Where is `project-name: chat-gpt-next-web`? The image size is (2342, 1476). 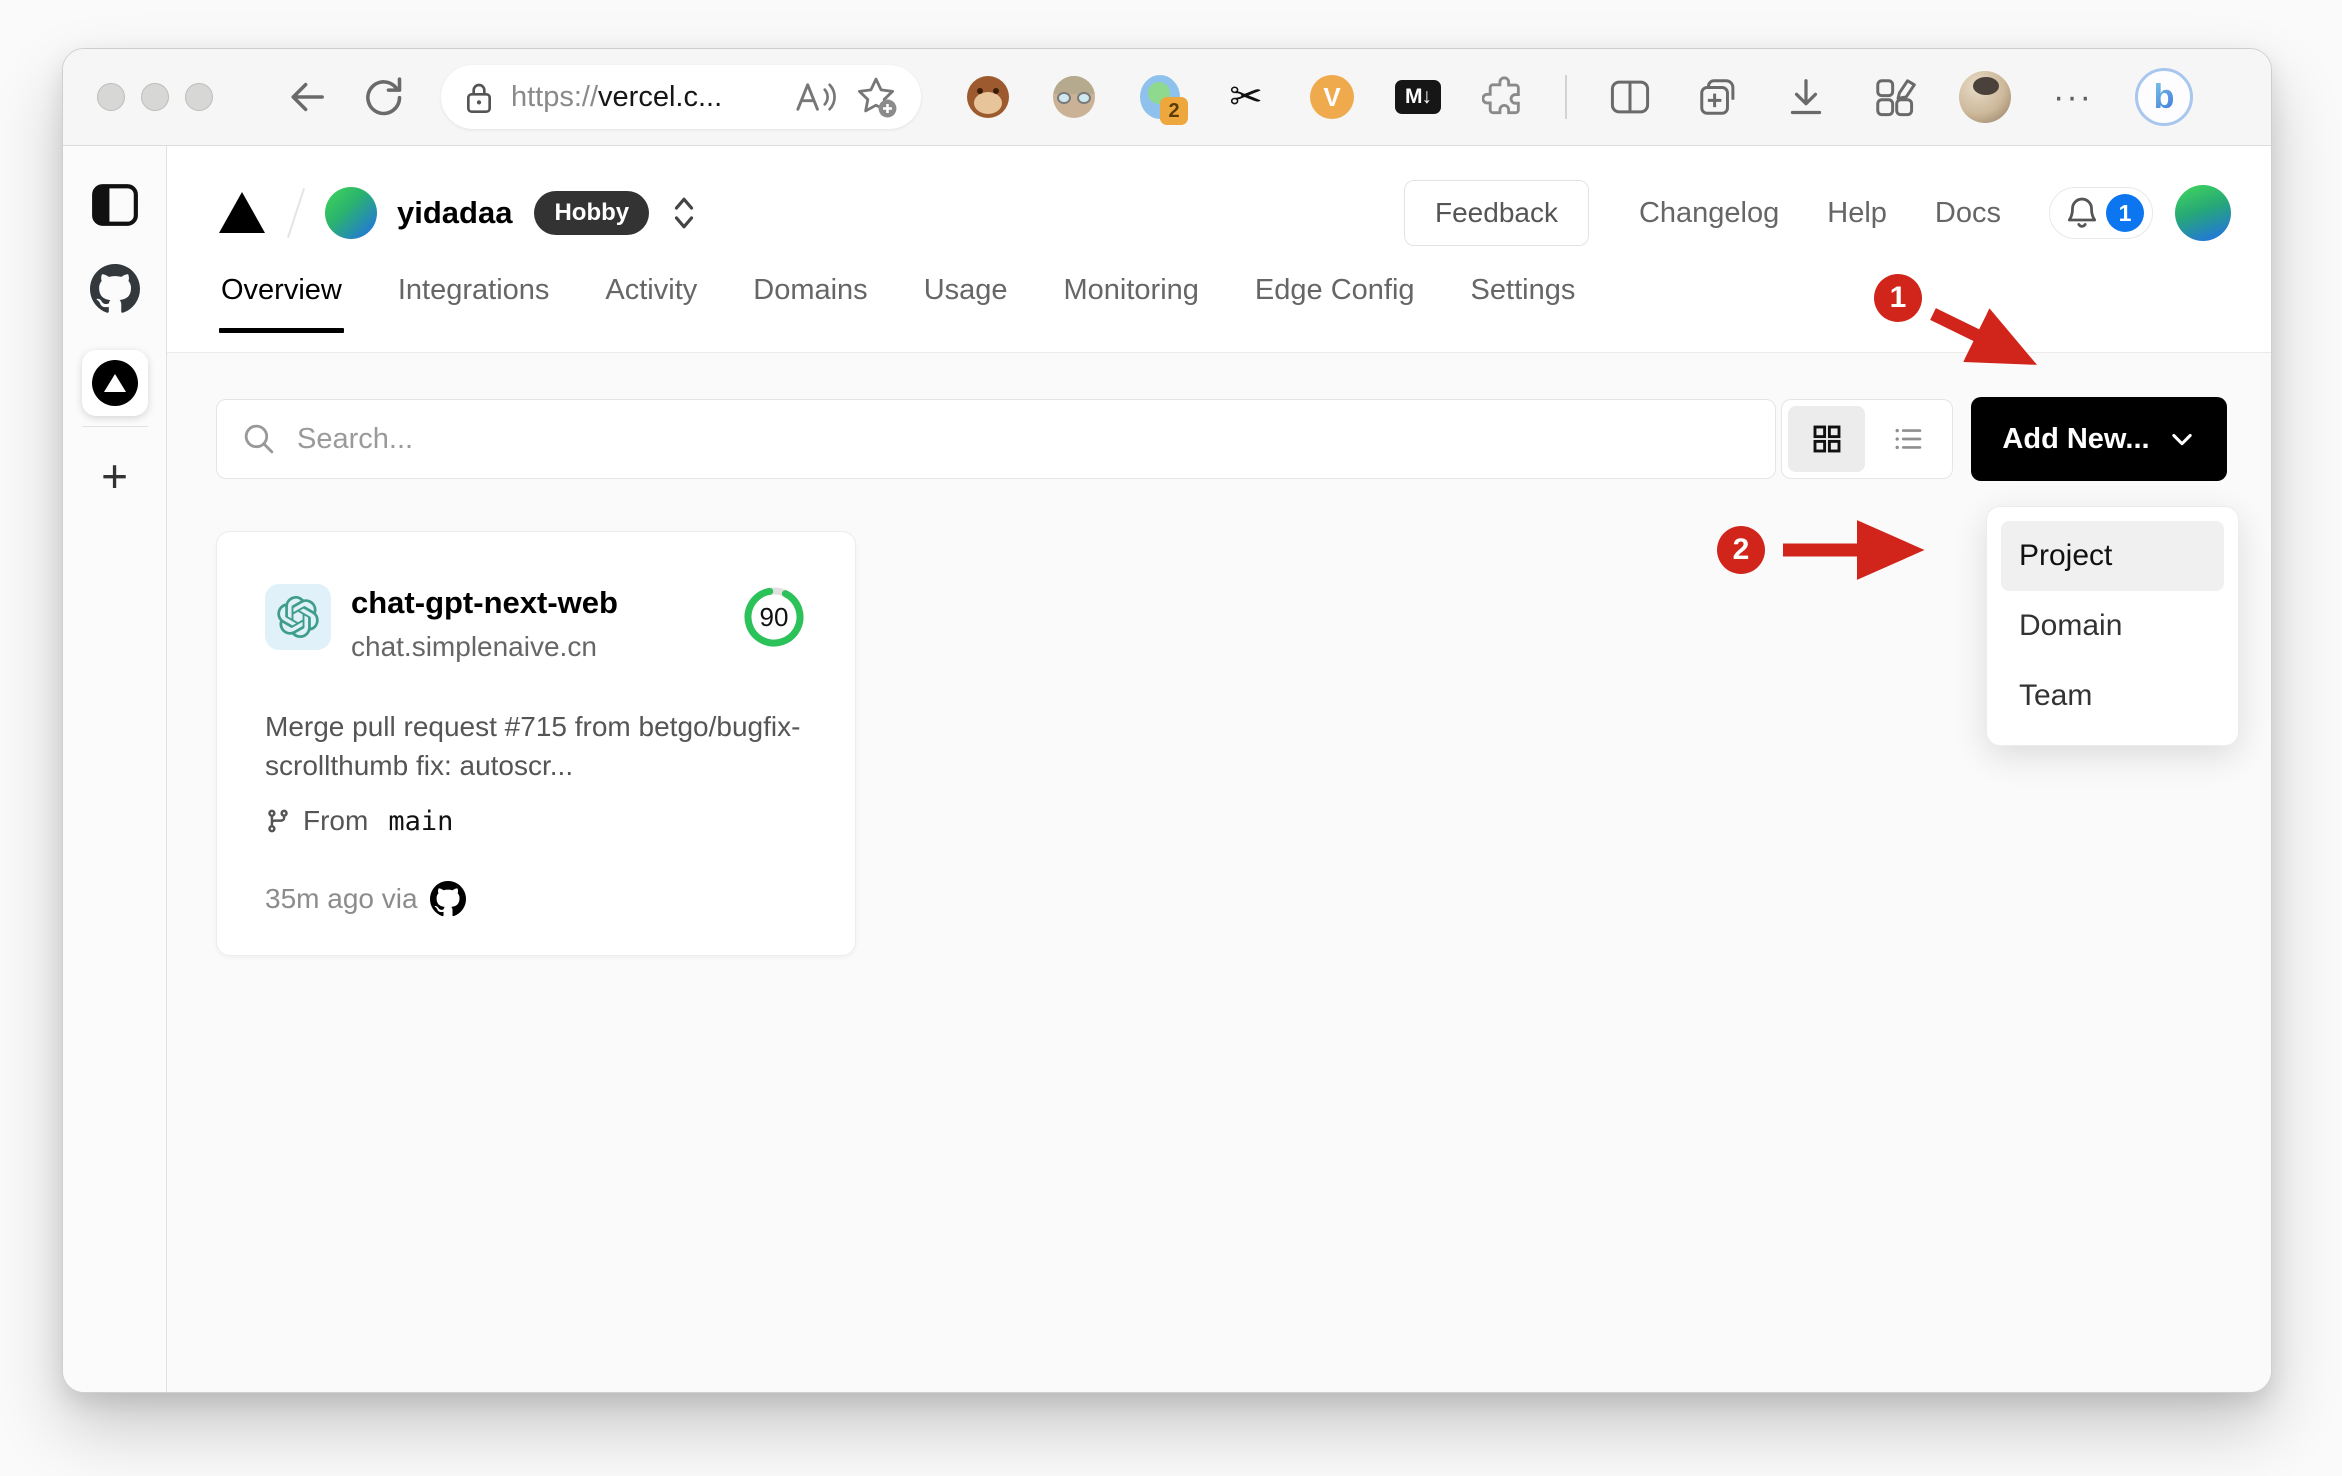 project-name: chat-gpt-next-web is located at coordinates (484, 603).